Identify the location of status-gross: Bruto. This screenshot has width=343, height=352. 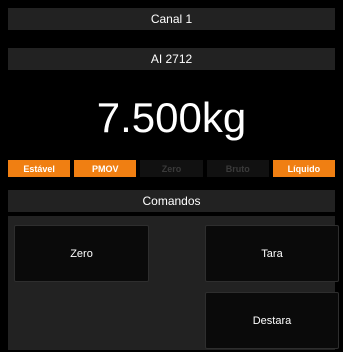
(237, 168).